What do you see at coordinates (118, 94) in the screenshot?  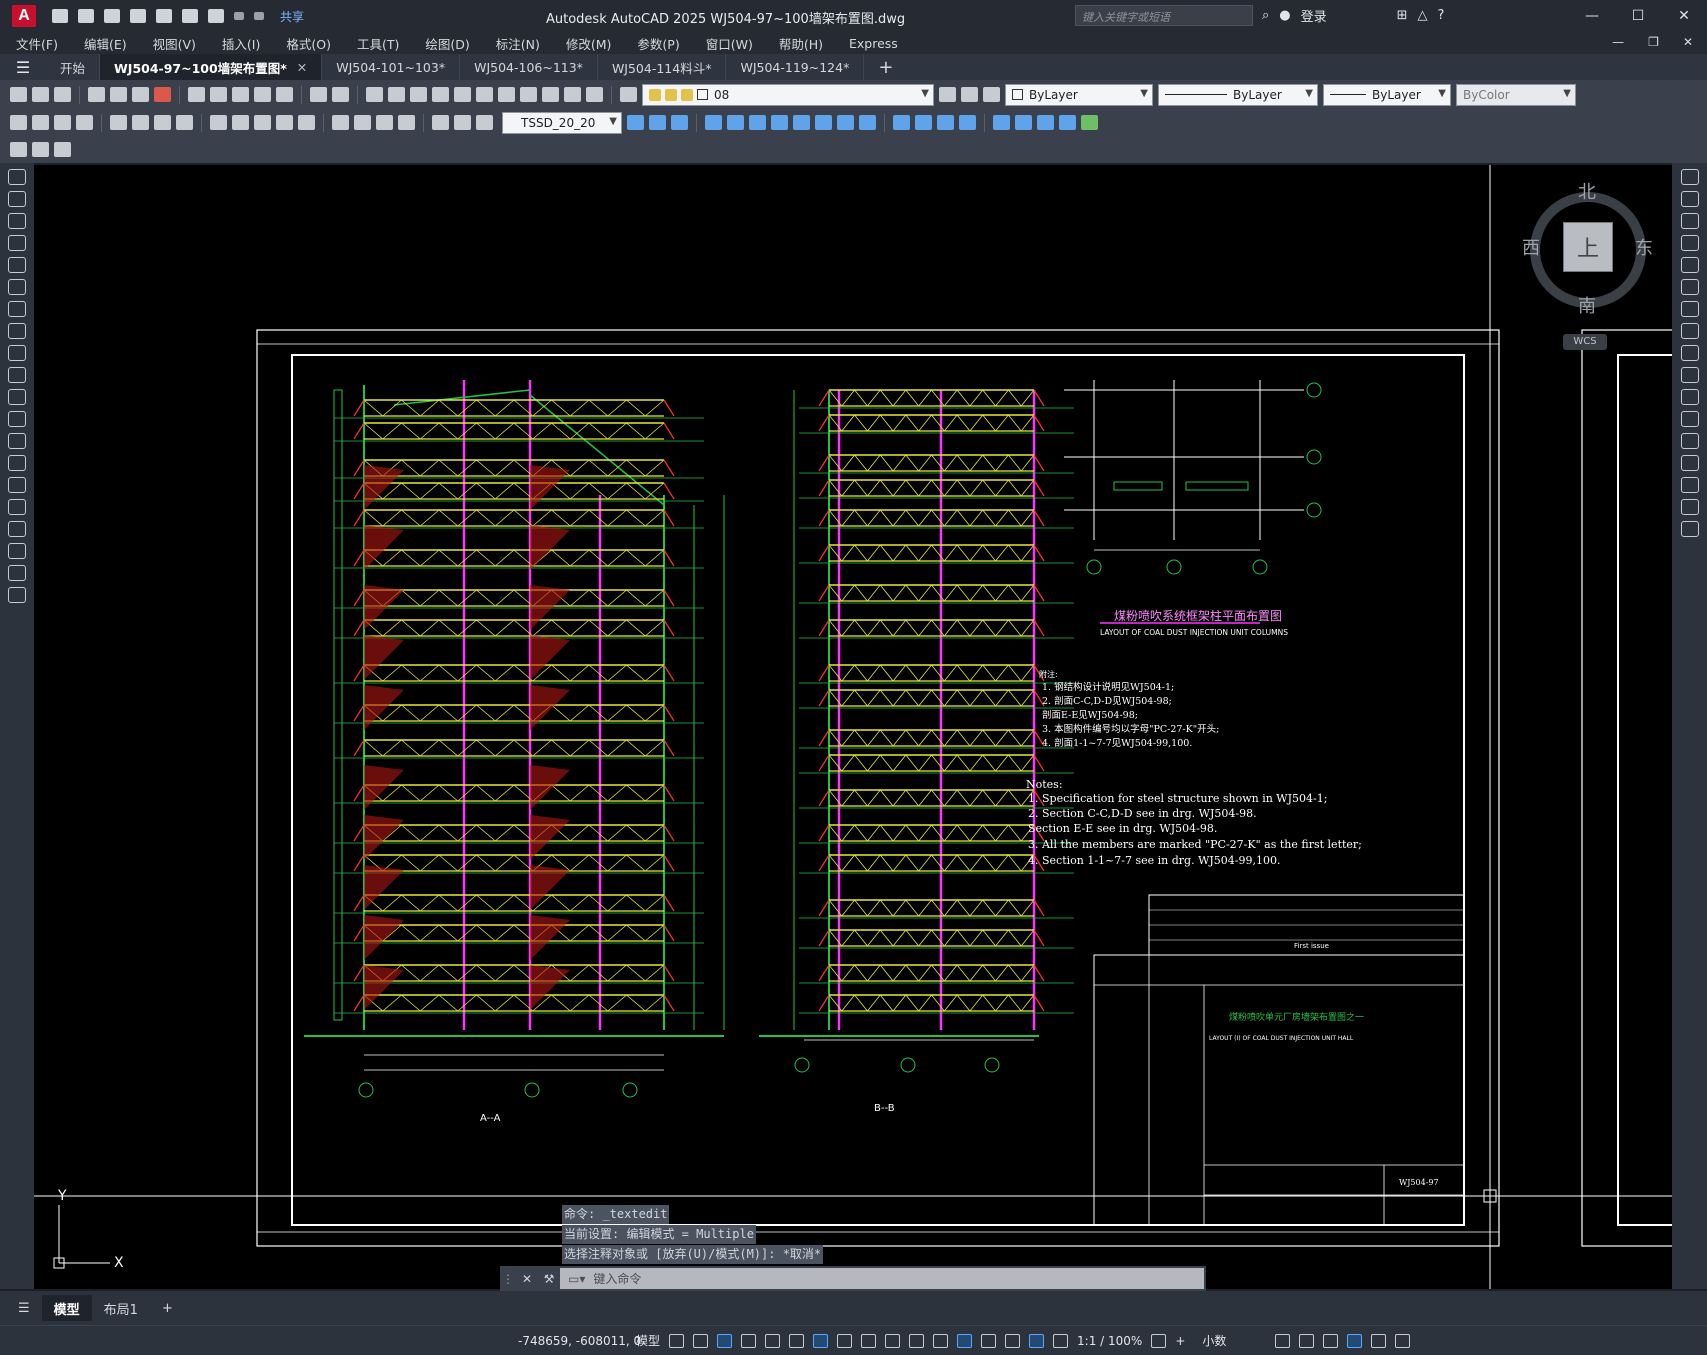 I see `plot-preview-icon` at bounding box center [118, 94].